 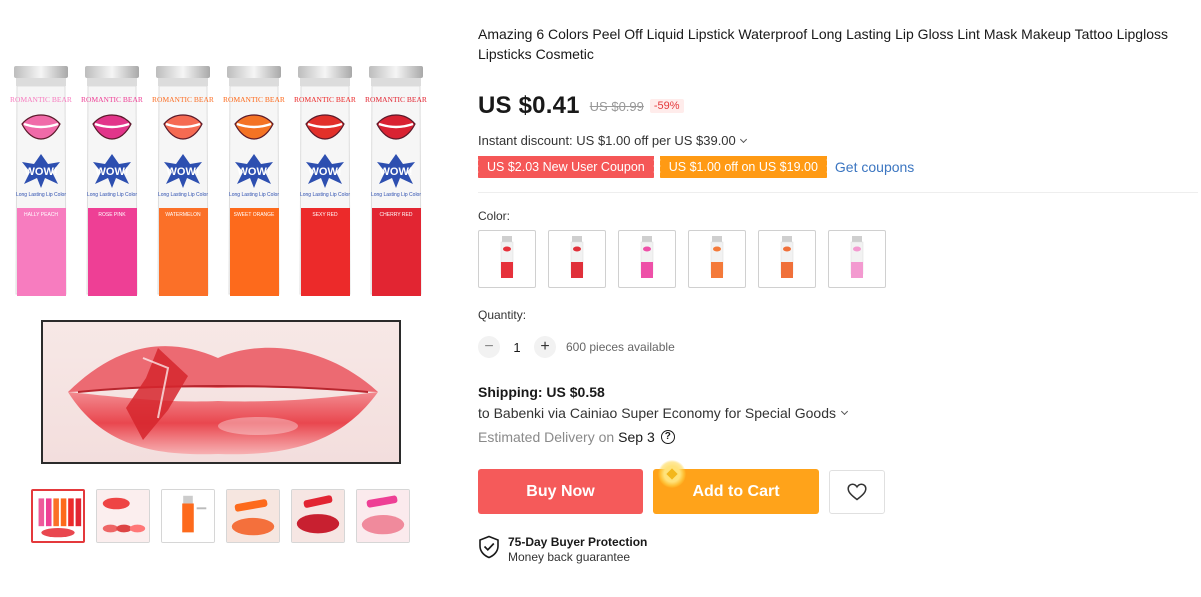 I want to click on buy-now-button: Buy Now, so click(x=560, y=491).